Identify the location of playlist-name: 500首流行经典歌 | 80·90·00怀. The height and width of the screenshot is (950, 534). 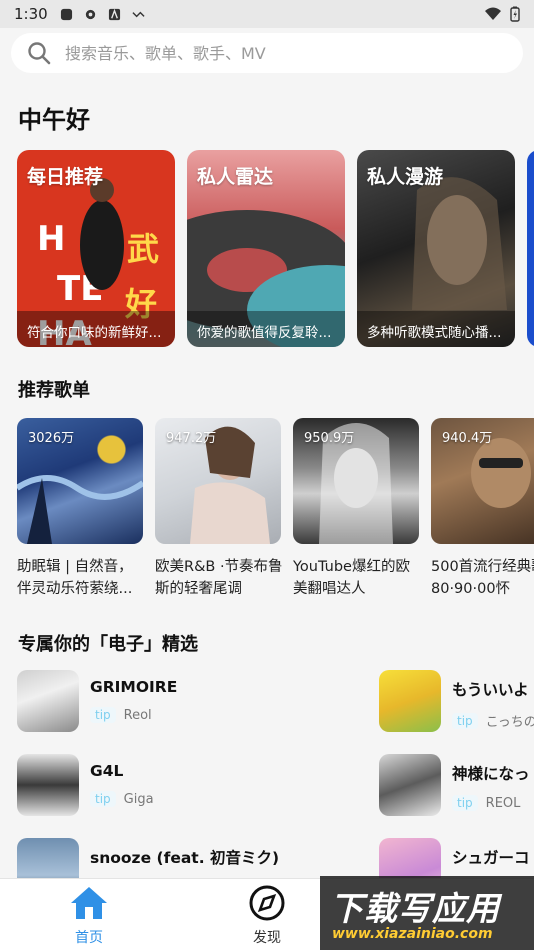
(482, 578).